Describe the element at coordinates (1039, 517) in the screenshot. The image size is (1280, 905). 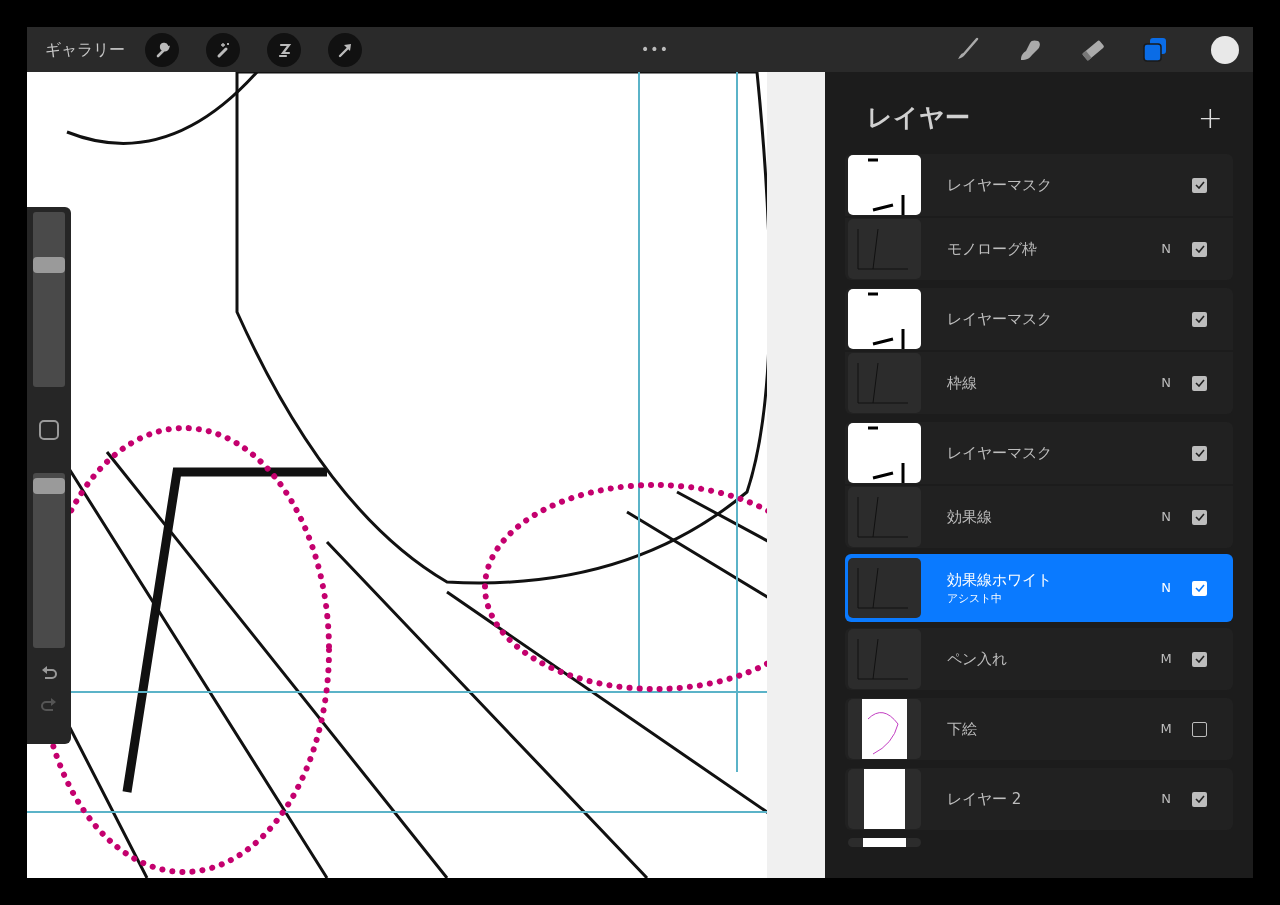
I see `layer-row: 効果線 N` at that location.